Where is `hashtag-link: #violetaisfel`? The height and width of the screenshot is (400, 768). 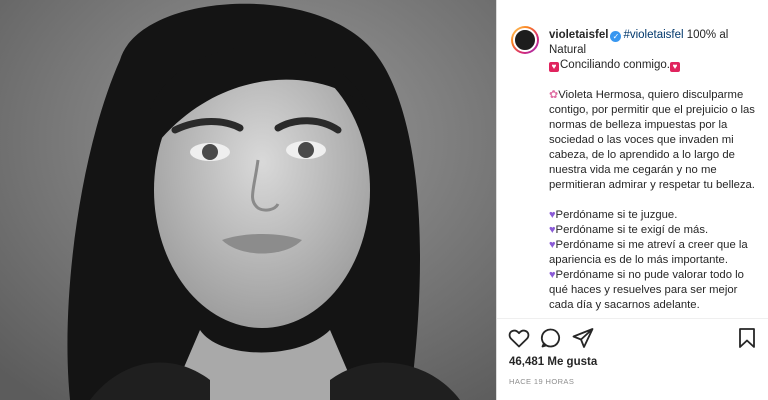
hashtag-link: #violetaisfel is located at coordinates (653, 35).